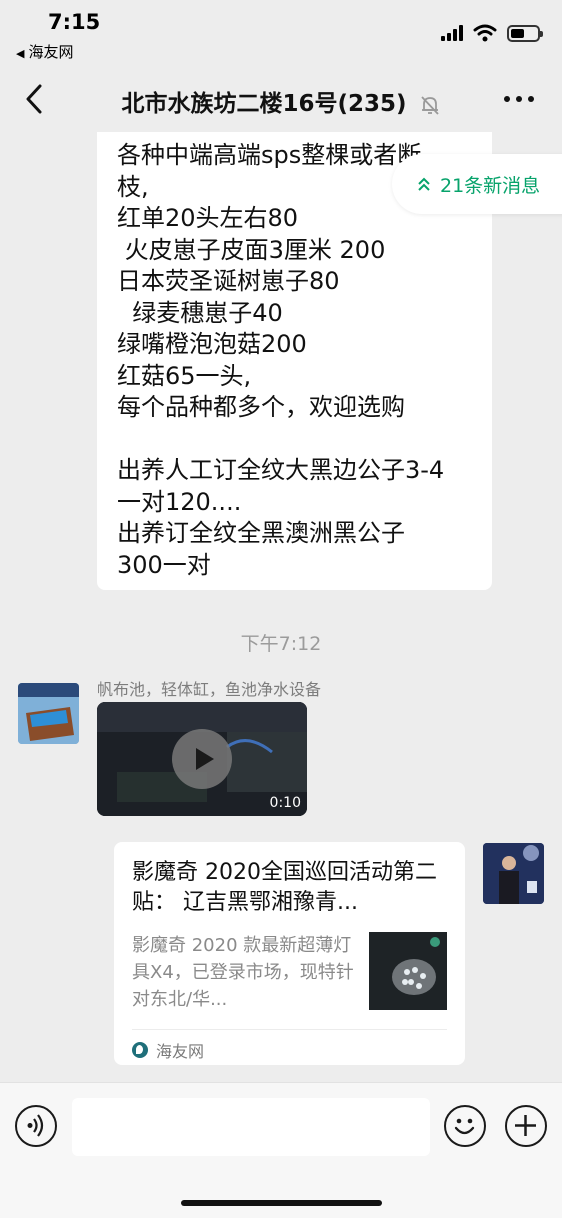  Describe the element at coordinates (519, 99) in the screenshot. I see `more-options-icon` at that location.